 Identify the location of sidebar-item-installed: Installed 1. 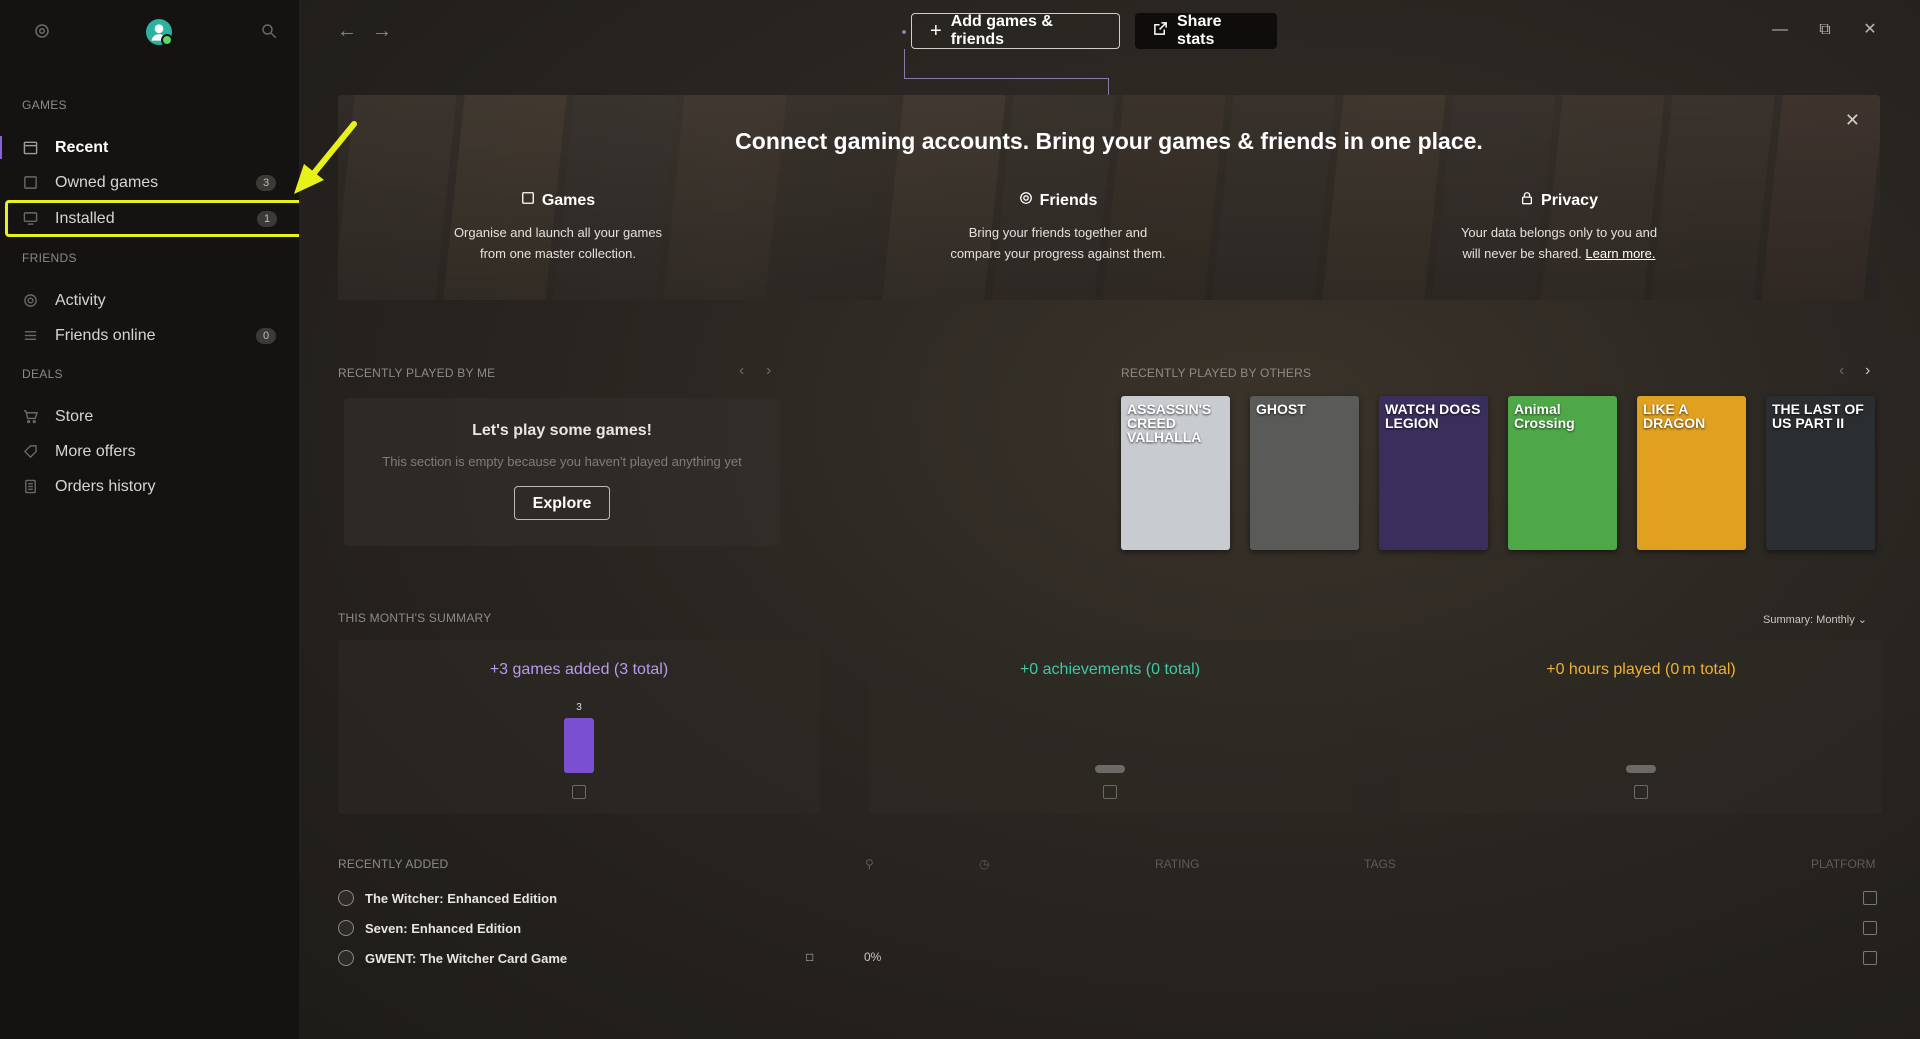
(154, 218).